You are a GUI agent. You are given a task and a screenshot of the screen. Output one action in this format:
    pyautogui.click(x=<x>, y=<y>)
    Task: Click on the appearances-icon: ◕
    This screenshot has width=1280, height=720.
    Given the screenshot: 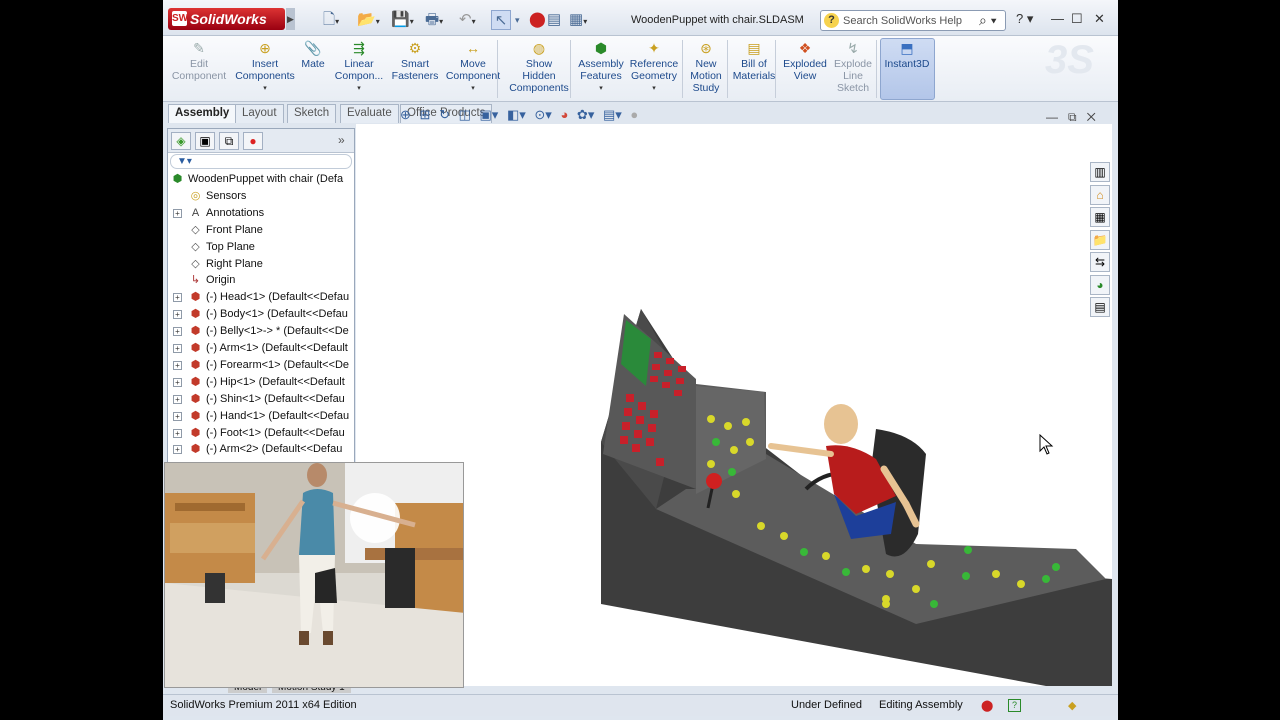 What is the action you would take?
    pyautogui.click(x=1100, y=284)
    